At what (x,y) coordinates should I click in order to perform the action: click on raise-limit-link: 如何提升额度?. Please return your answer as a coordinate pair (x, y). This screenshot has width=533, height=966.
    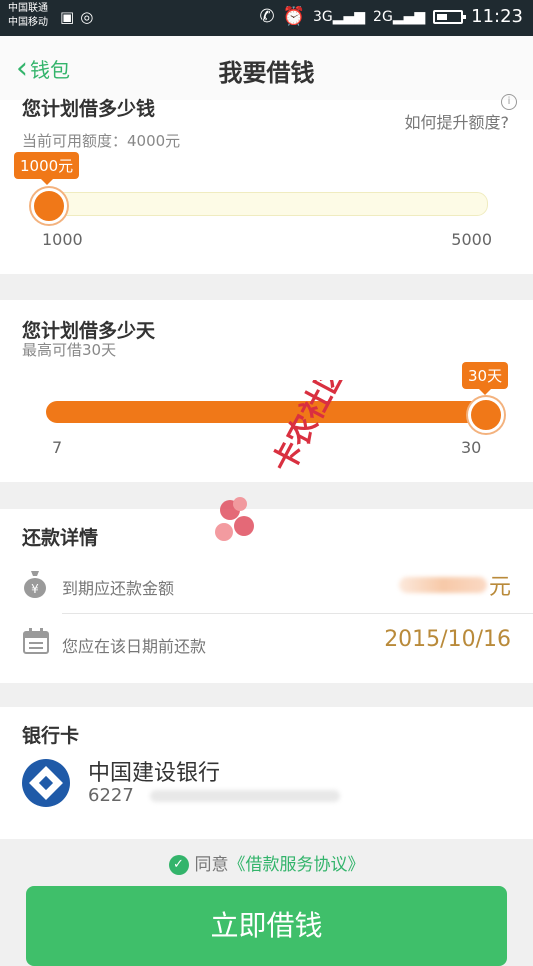
    Looking at the image, I should click on (457, 121).